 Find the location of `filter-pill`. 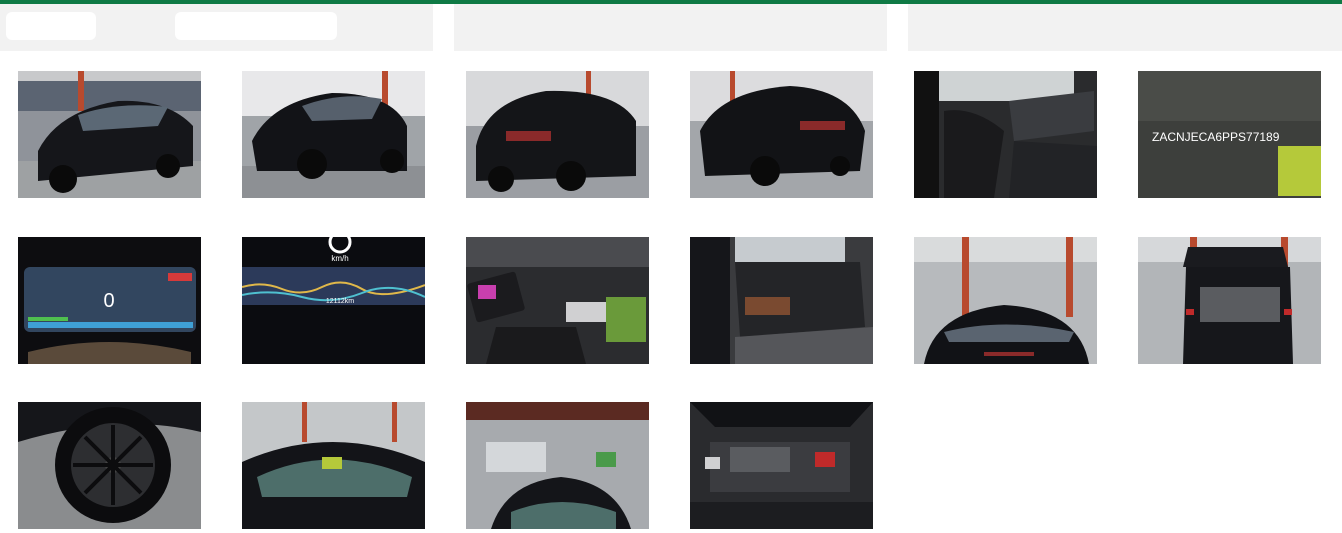

filter-pill is located at coordinates (51, 26).